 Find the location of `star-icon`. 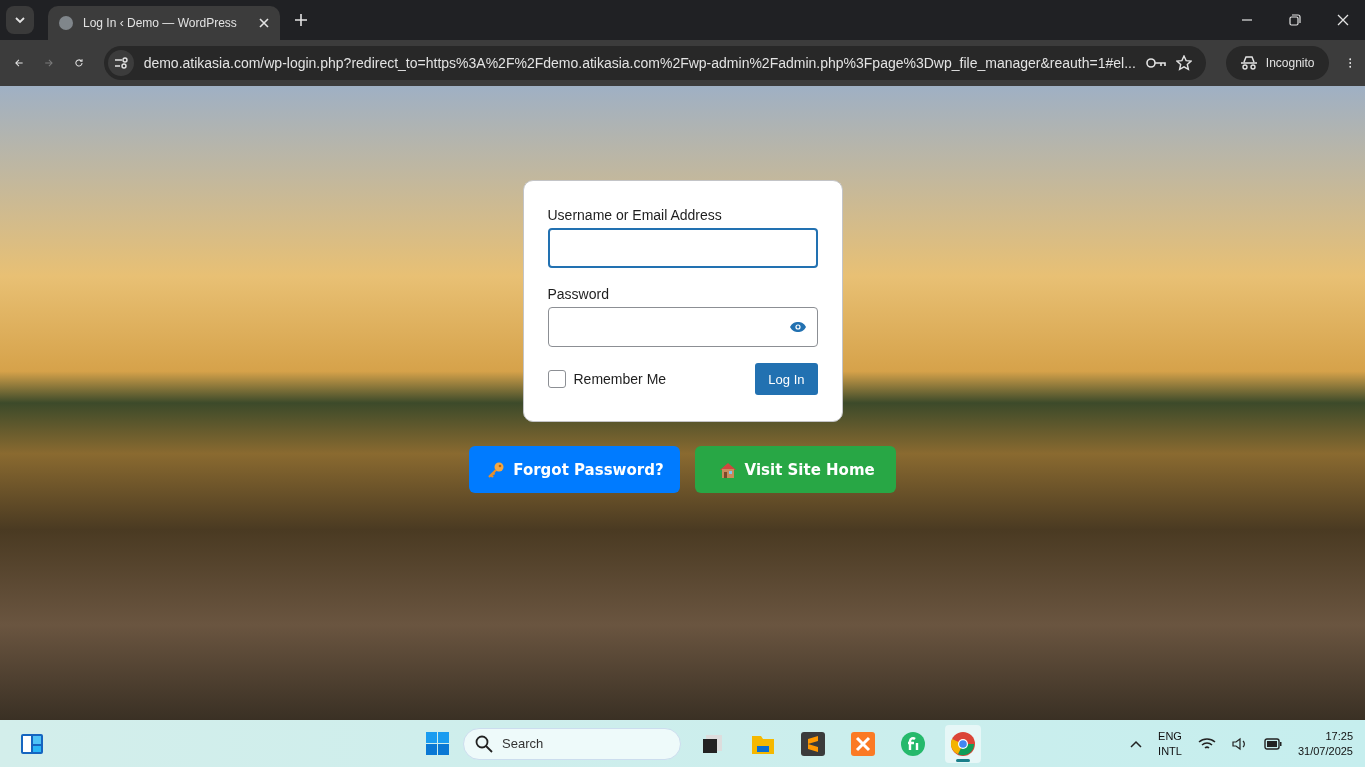

star-icon is located at coordinates (1183, 63).